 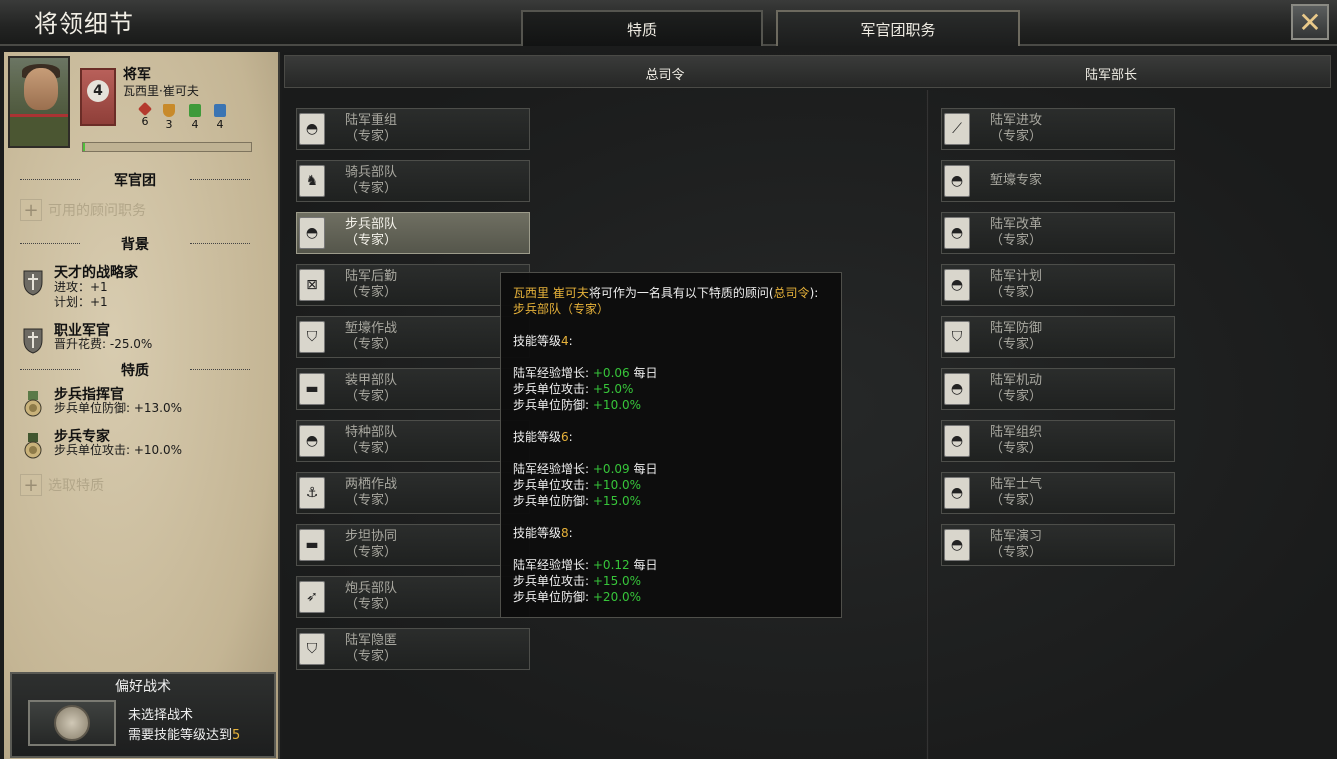 I want to click on role-name: 炮兵部队, so click(x=371, y=588).